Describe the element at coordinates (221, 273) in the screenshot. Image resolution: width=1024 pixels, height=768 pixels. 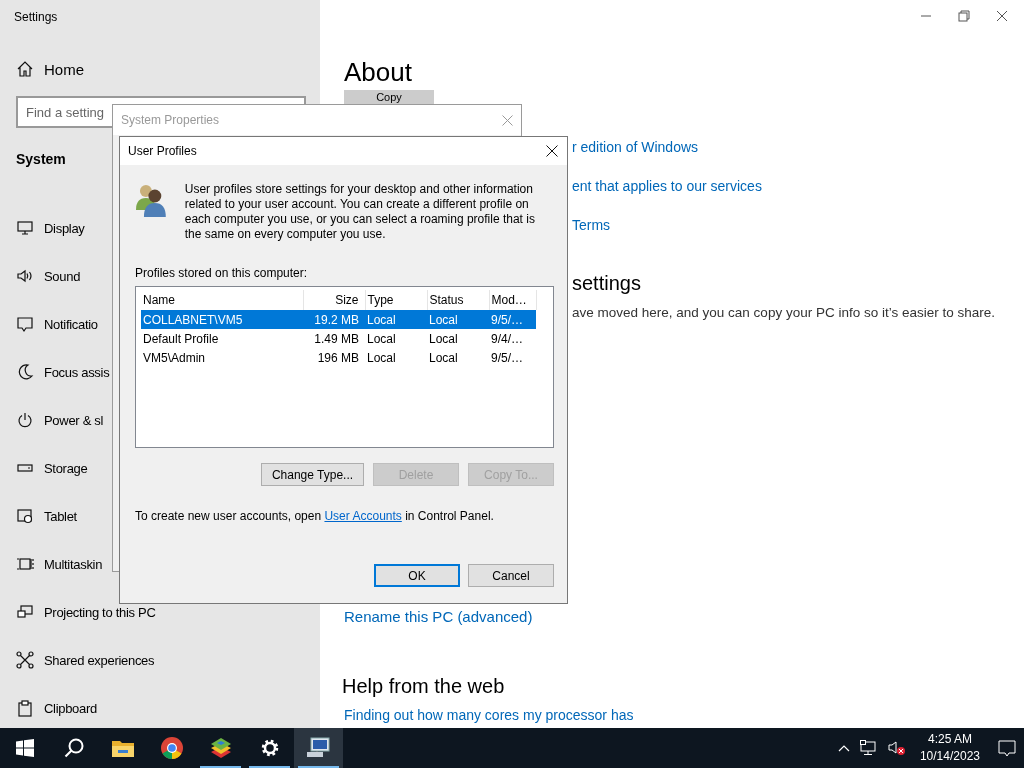
I see `list-label: Profiles stored on this computer:` at that location.